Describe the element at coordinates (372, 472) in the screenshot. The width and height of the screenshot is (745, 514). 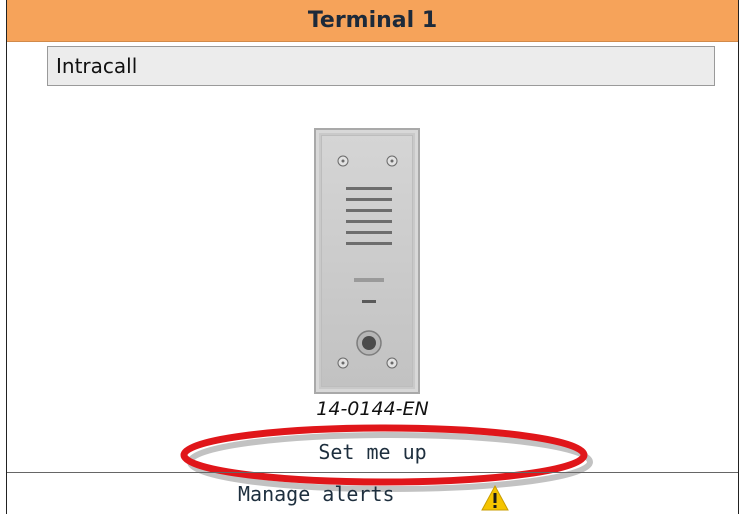
I see `section-divider` at that location.